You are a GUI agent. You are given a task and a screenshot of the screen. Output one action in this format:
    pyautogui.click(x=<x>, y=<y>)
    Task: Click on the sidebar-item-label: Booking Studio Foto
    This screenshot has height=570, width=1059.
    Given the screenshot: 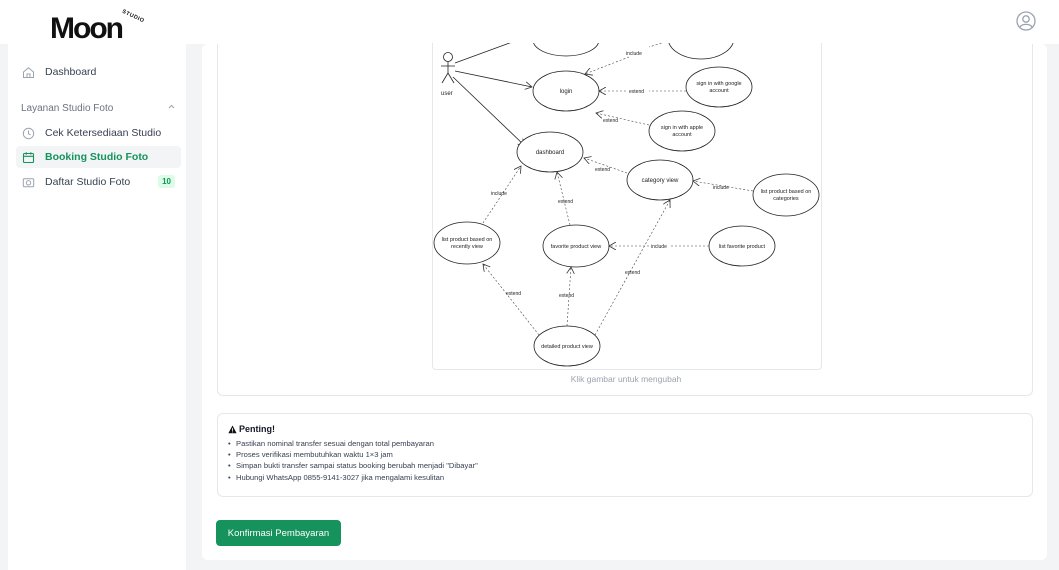 What is the action you would take?
    pyautogui.click(x=97, y=157)
    